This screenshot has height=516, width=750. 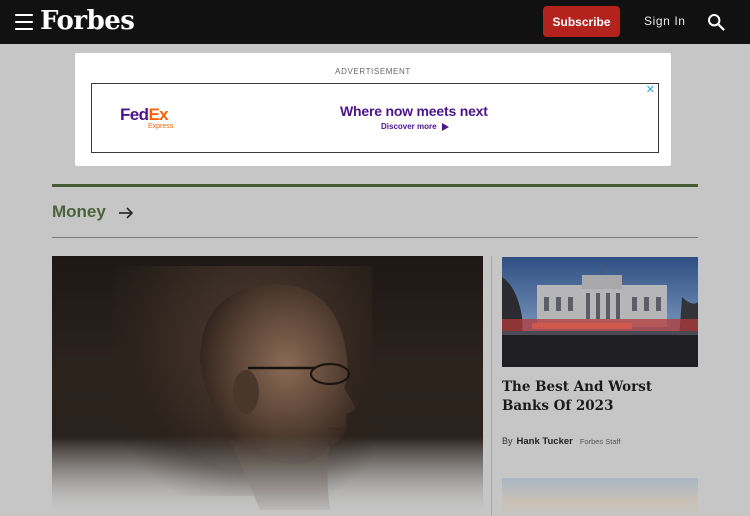 I want to click on ad-discover-more-link: Discover more, so click(x=415, y=126).